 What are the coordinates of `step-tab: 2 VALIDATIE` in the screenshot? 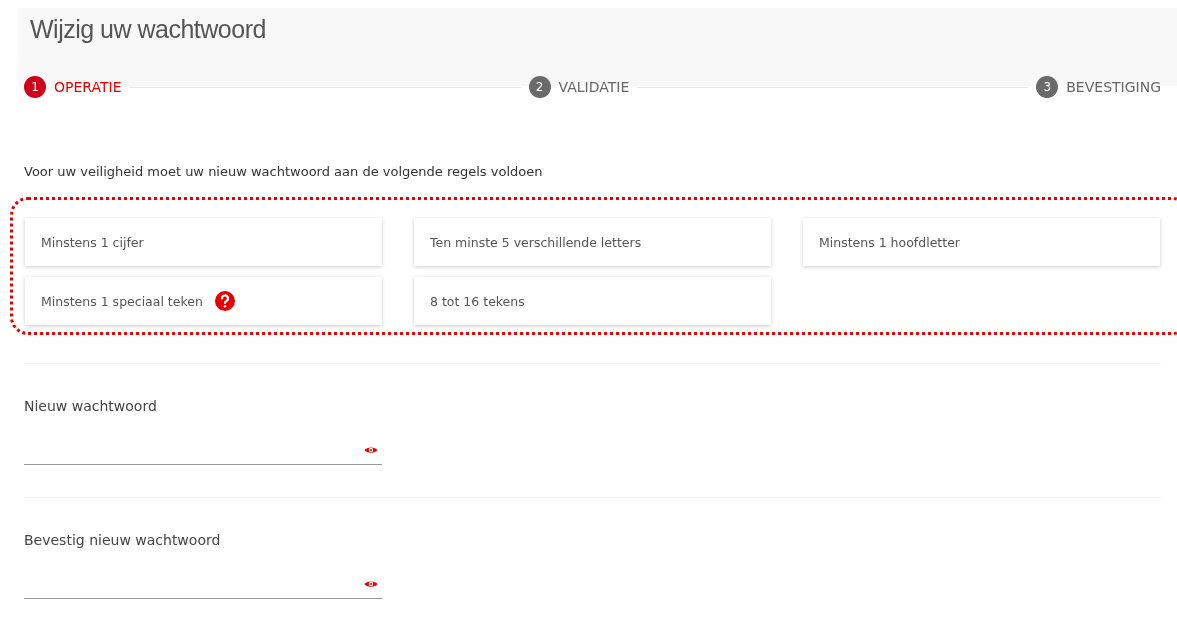 It's located at (579, 87).